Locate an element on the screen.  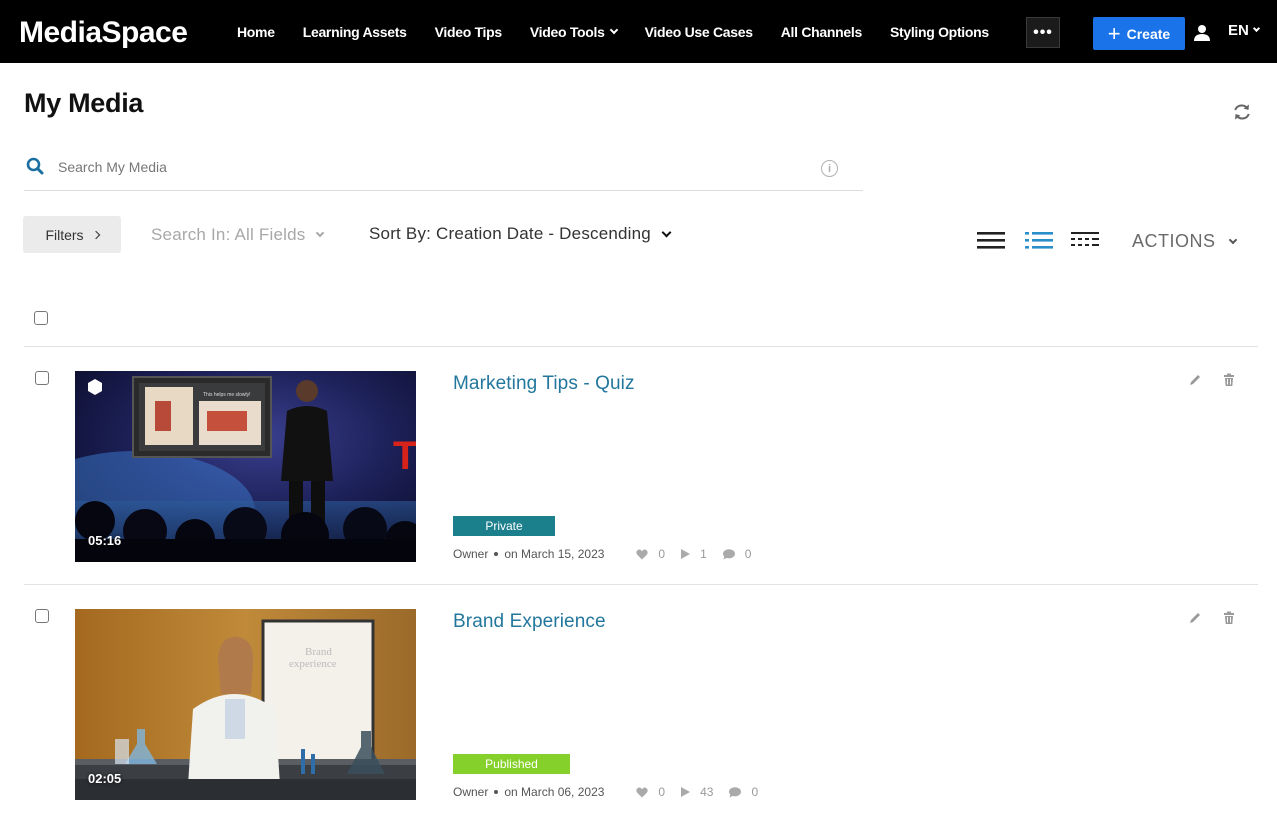
nav-item-styling-options: Styling Options is located at coordinates (939, 32).